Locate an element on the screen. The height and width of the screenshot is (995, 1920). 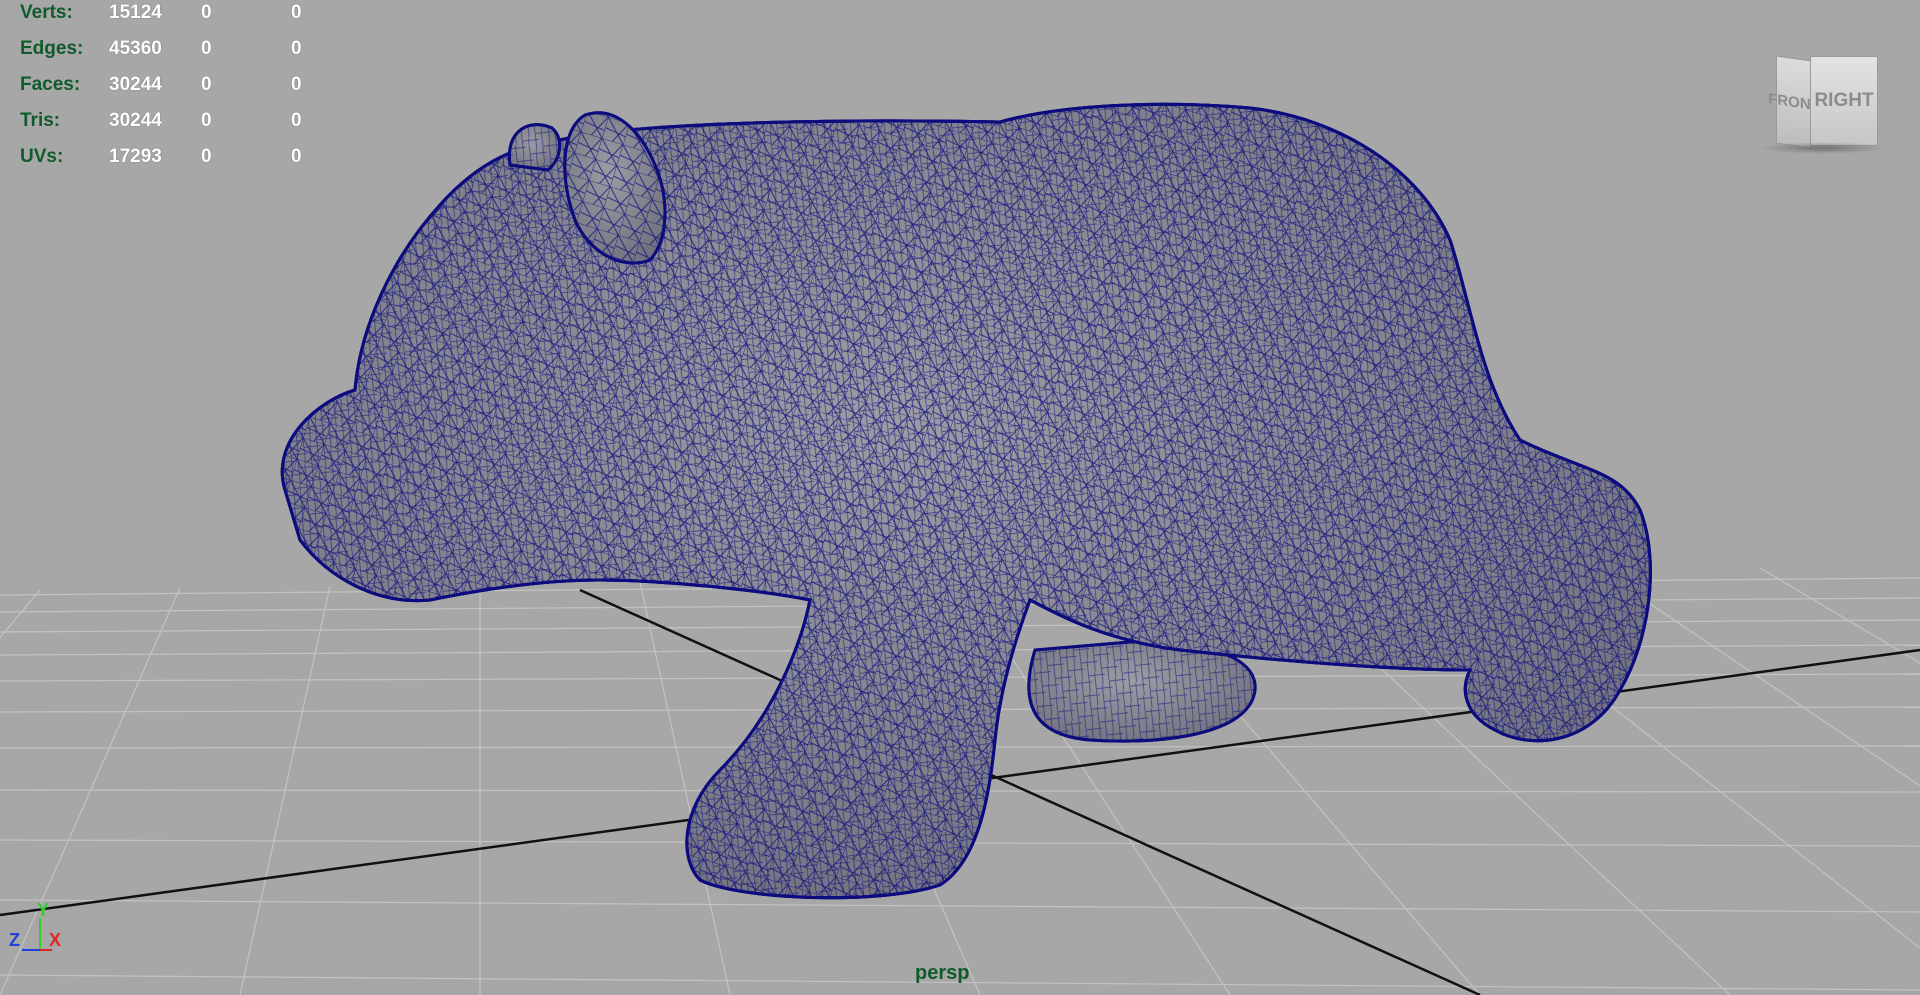
hud-label: UVs: is located at coordinates (42, 156).